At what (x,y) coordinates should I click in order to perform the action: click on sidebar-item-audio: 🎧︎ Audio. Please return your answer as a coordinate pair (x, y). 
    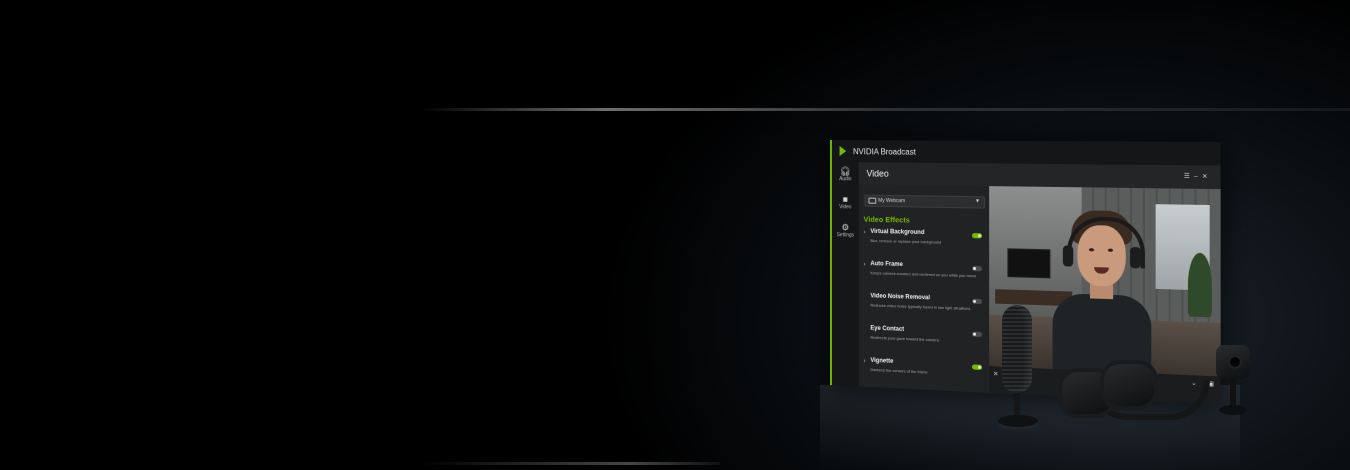
    Looking at the image, I should click on (845, 174).